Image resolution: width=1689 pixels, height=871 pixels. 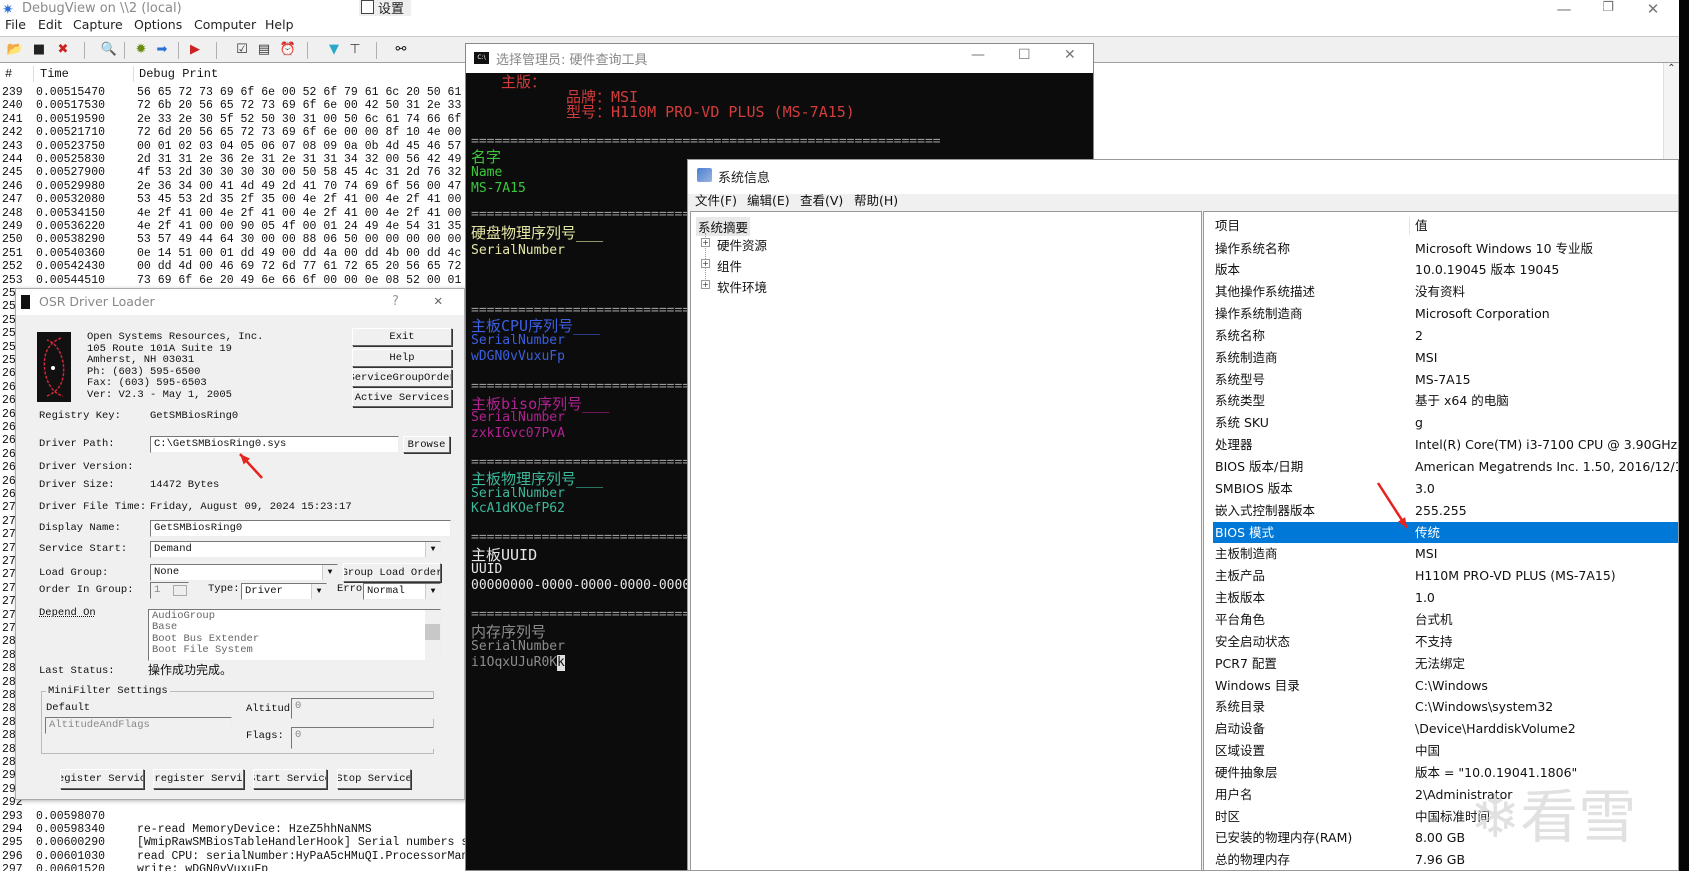 I want to click on altitude-input: 0, so click(x=362, y=708).